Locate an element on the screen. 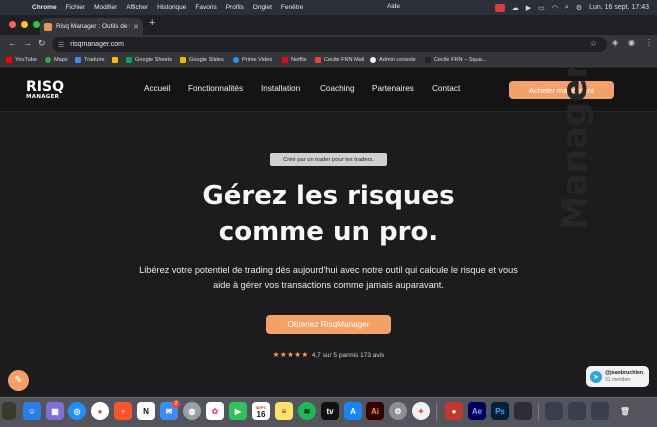  nav-installation: Installation is located at coordinates (280, 88).